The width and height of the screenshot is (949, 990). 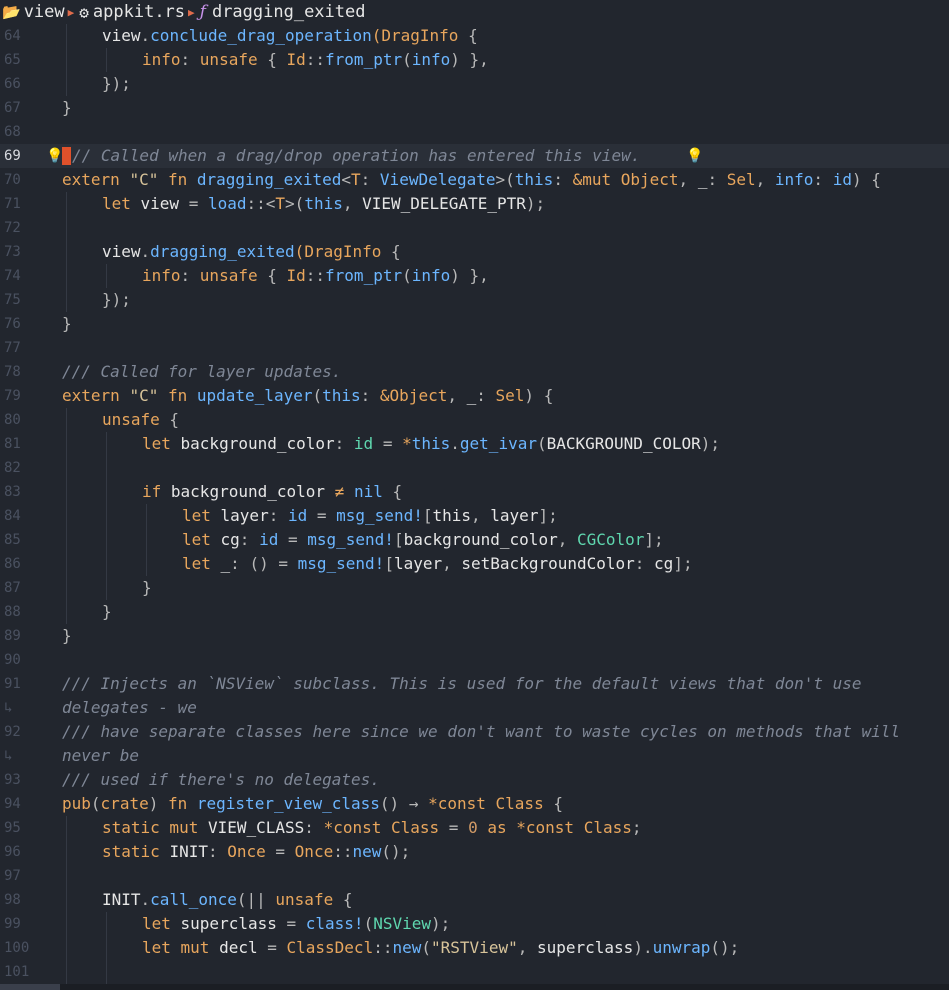 I want to click on line-number: 96, so click(x=12, y=852).